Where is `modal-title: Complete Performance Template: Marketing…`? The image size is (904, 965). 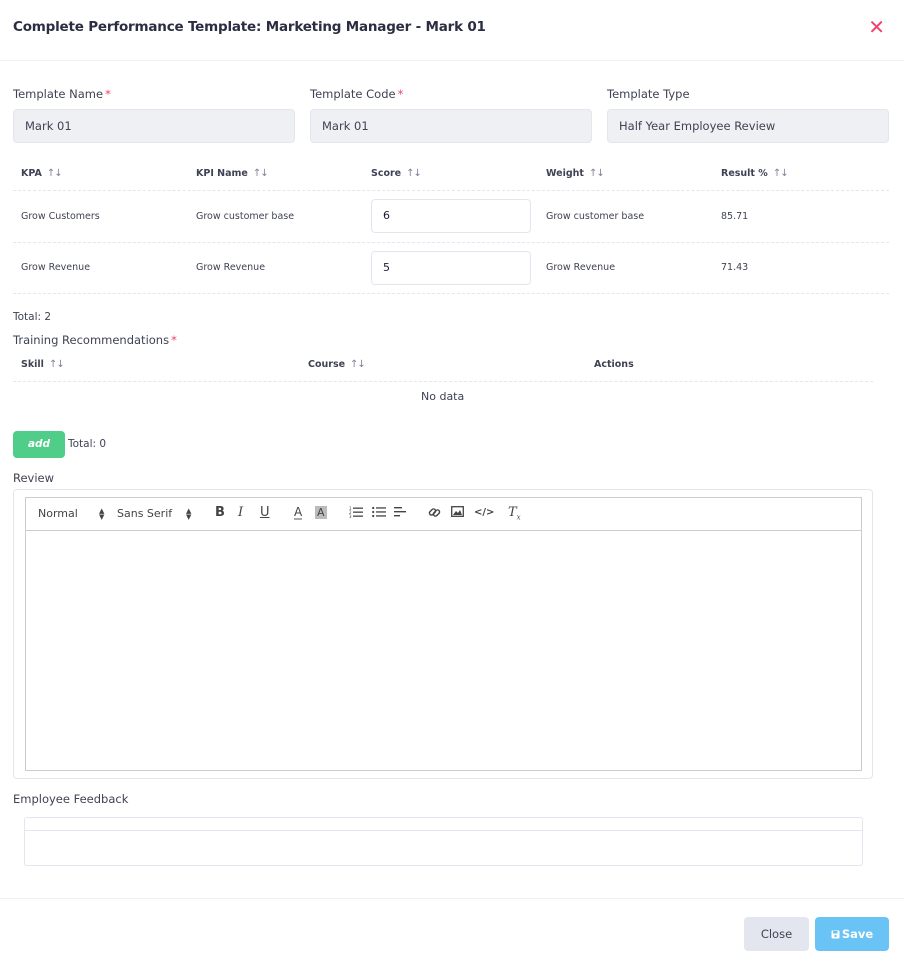 modal-title: Complete Performance Template: Marketing… is located at coordinates (249, 27).